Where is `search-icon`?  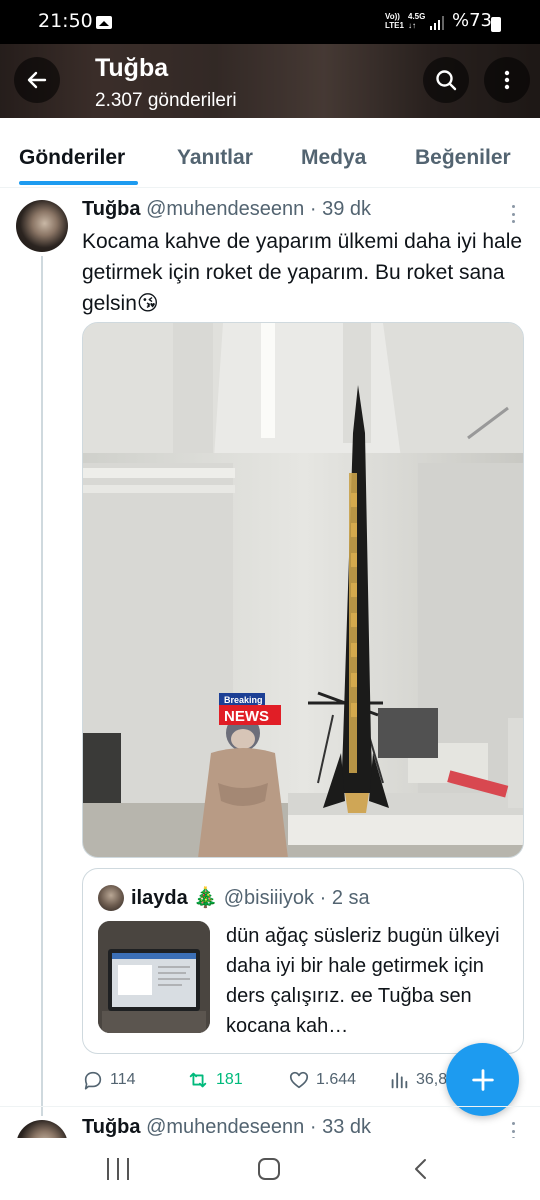 search-icon is located at coordinates (446, 80).